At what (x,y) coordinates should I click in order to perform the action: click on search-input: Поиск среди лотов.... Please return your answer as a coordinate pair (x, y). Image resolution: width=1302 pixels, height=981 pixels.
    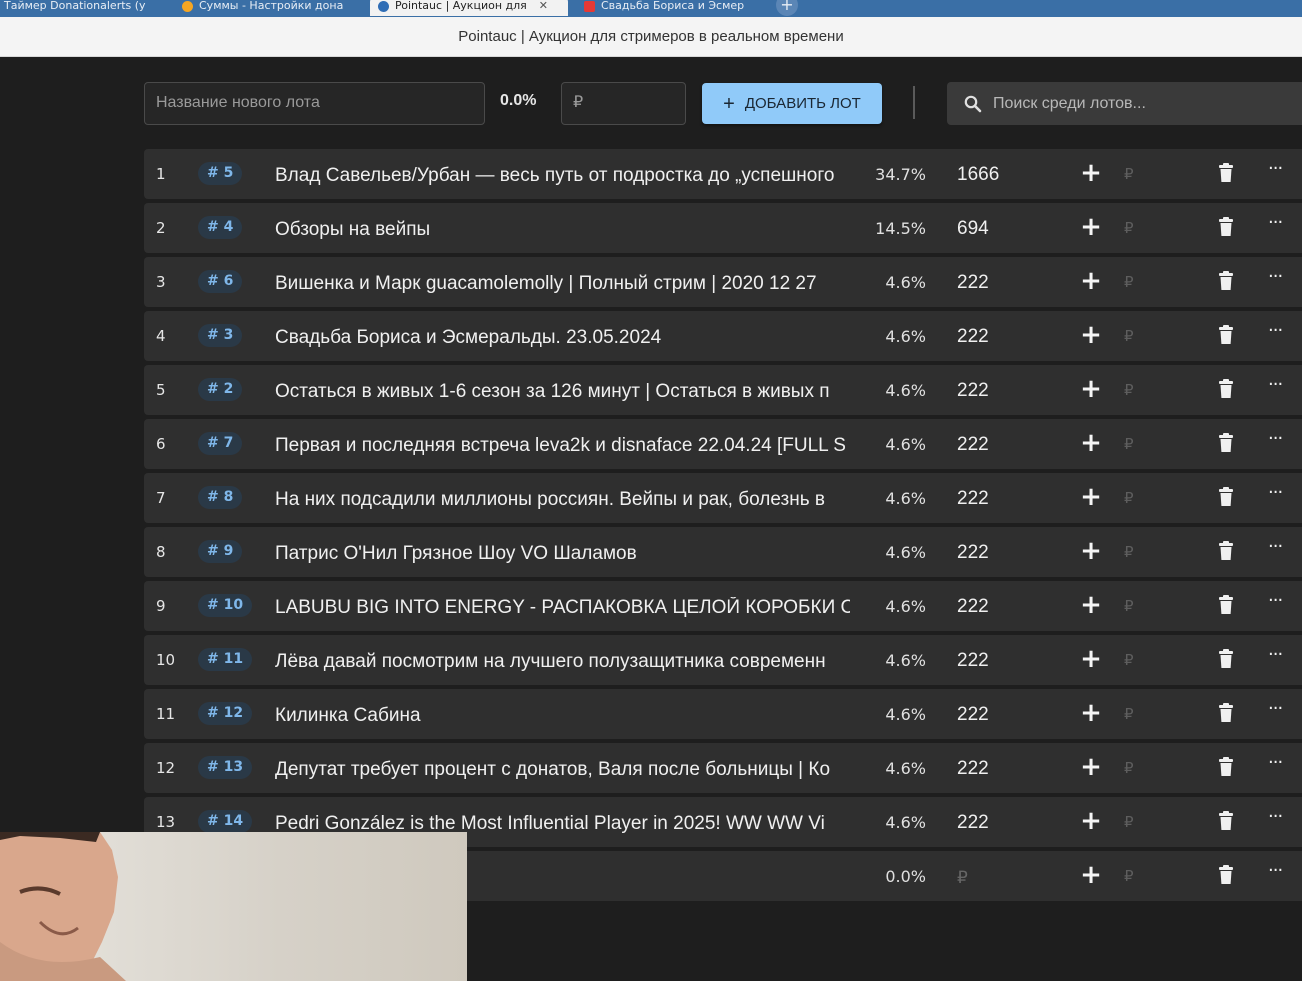
    Looking at the image, I should click on (1124, 103).